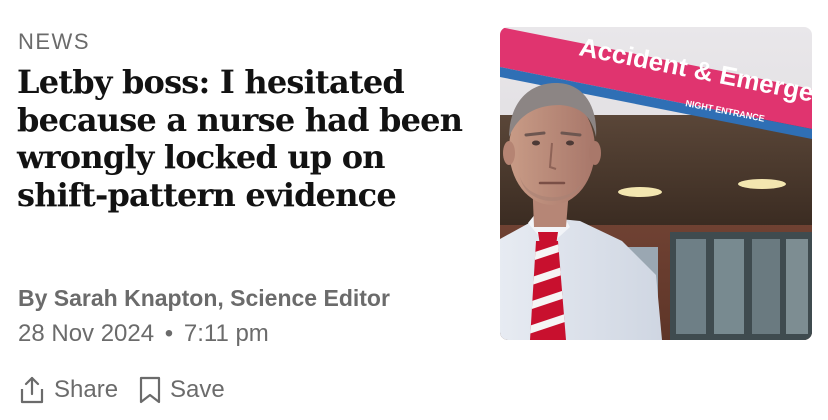 The width and height of the screenshot is (828, 420). I want to click on save-label: Save, so click(197, 389).